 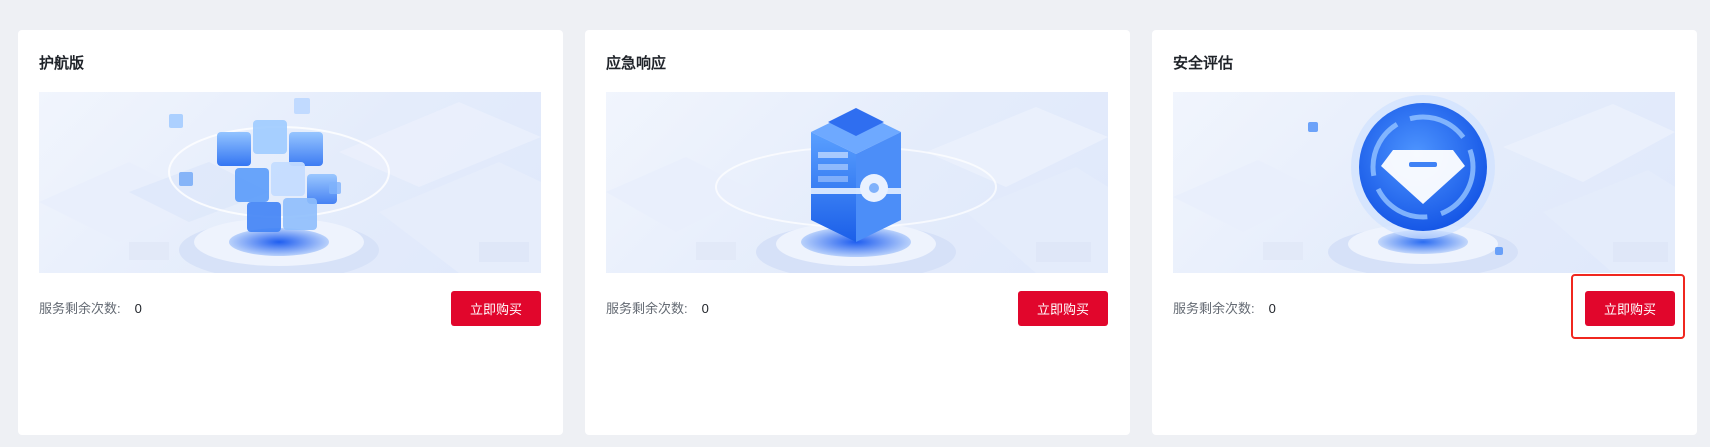 What do you see at coordinates (290, 182) in the screenshot?
I see `cube-cluster-illustration` at bounding box center [290, 182].